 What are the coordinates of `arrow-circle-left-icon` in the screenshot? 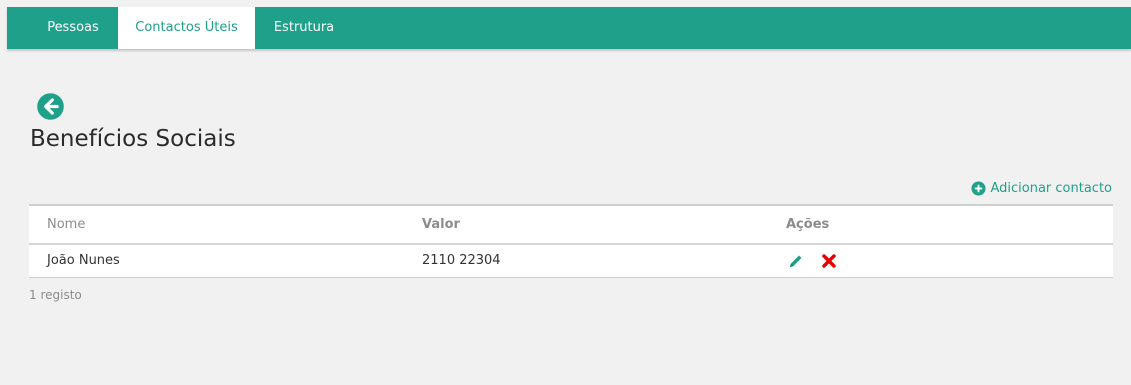 It's located at (50, 106).